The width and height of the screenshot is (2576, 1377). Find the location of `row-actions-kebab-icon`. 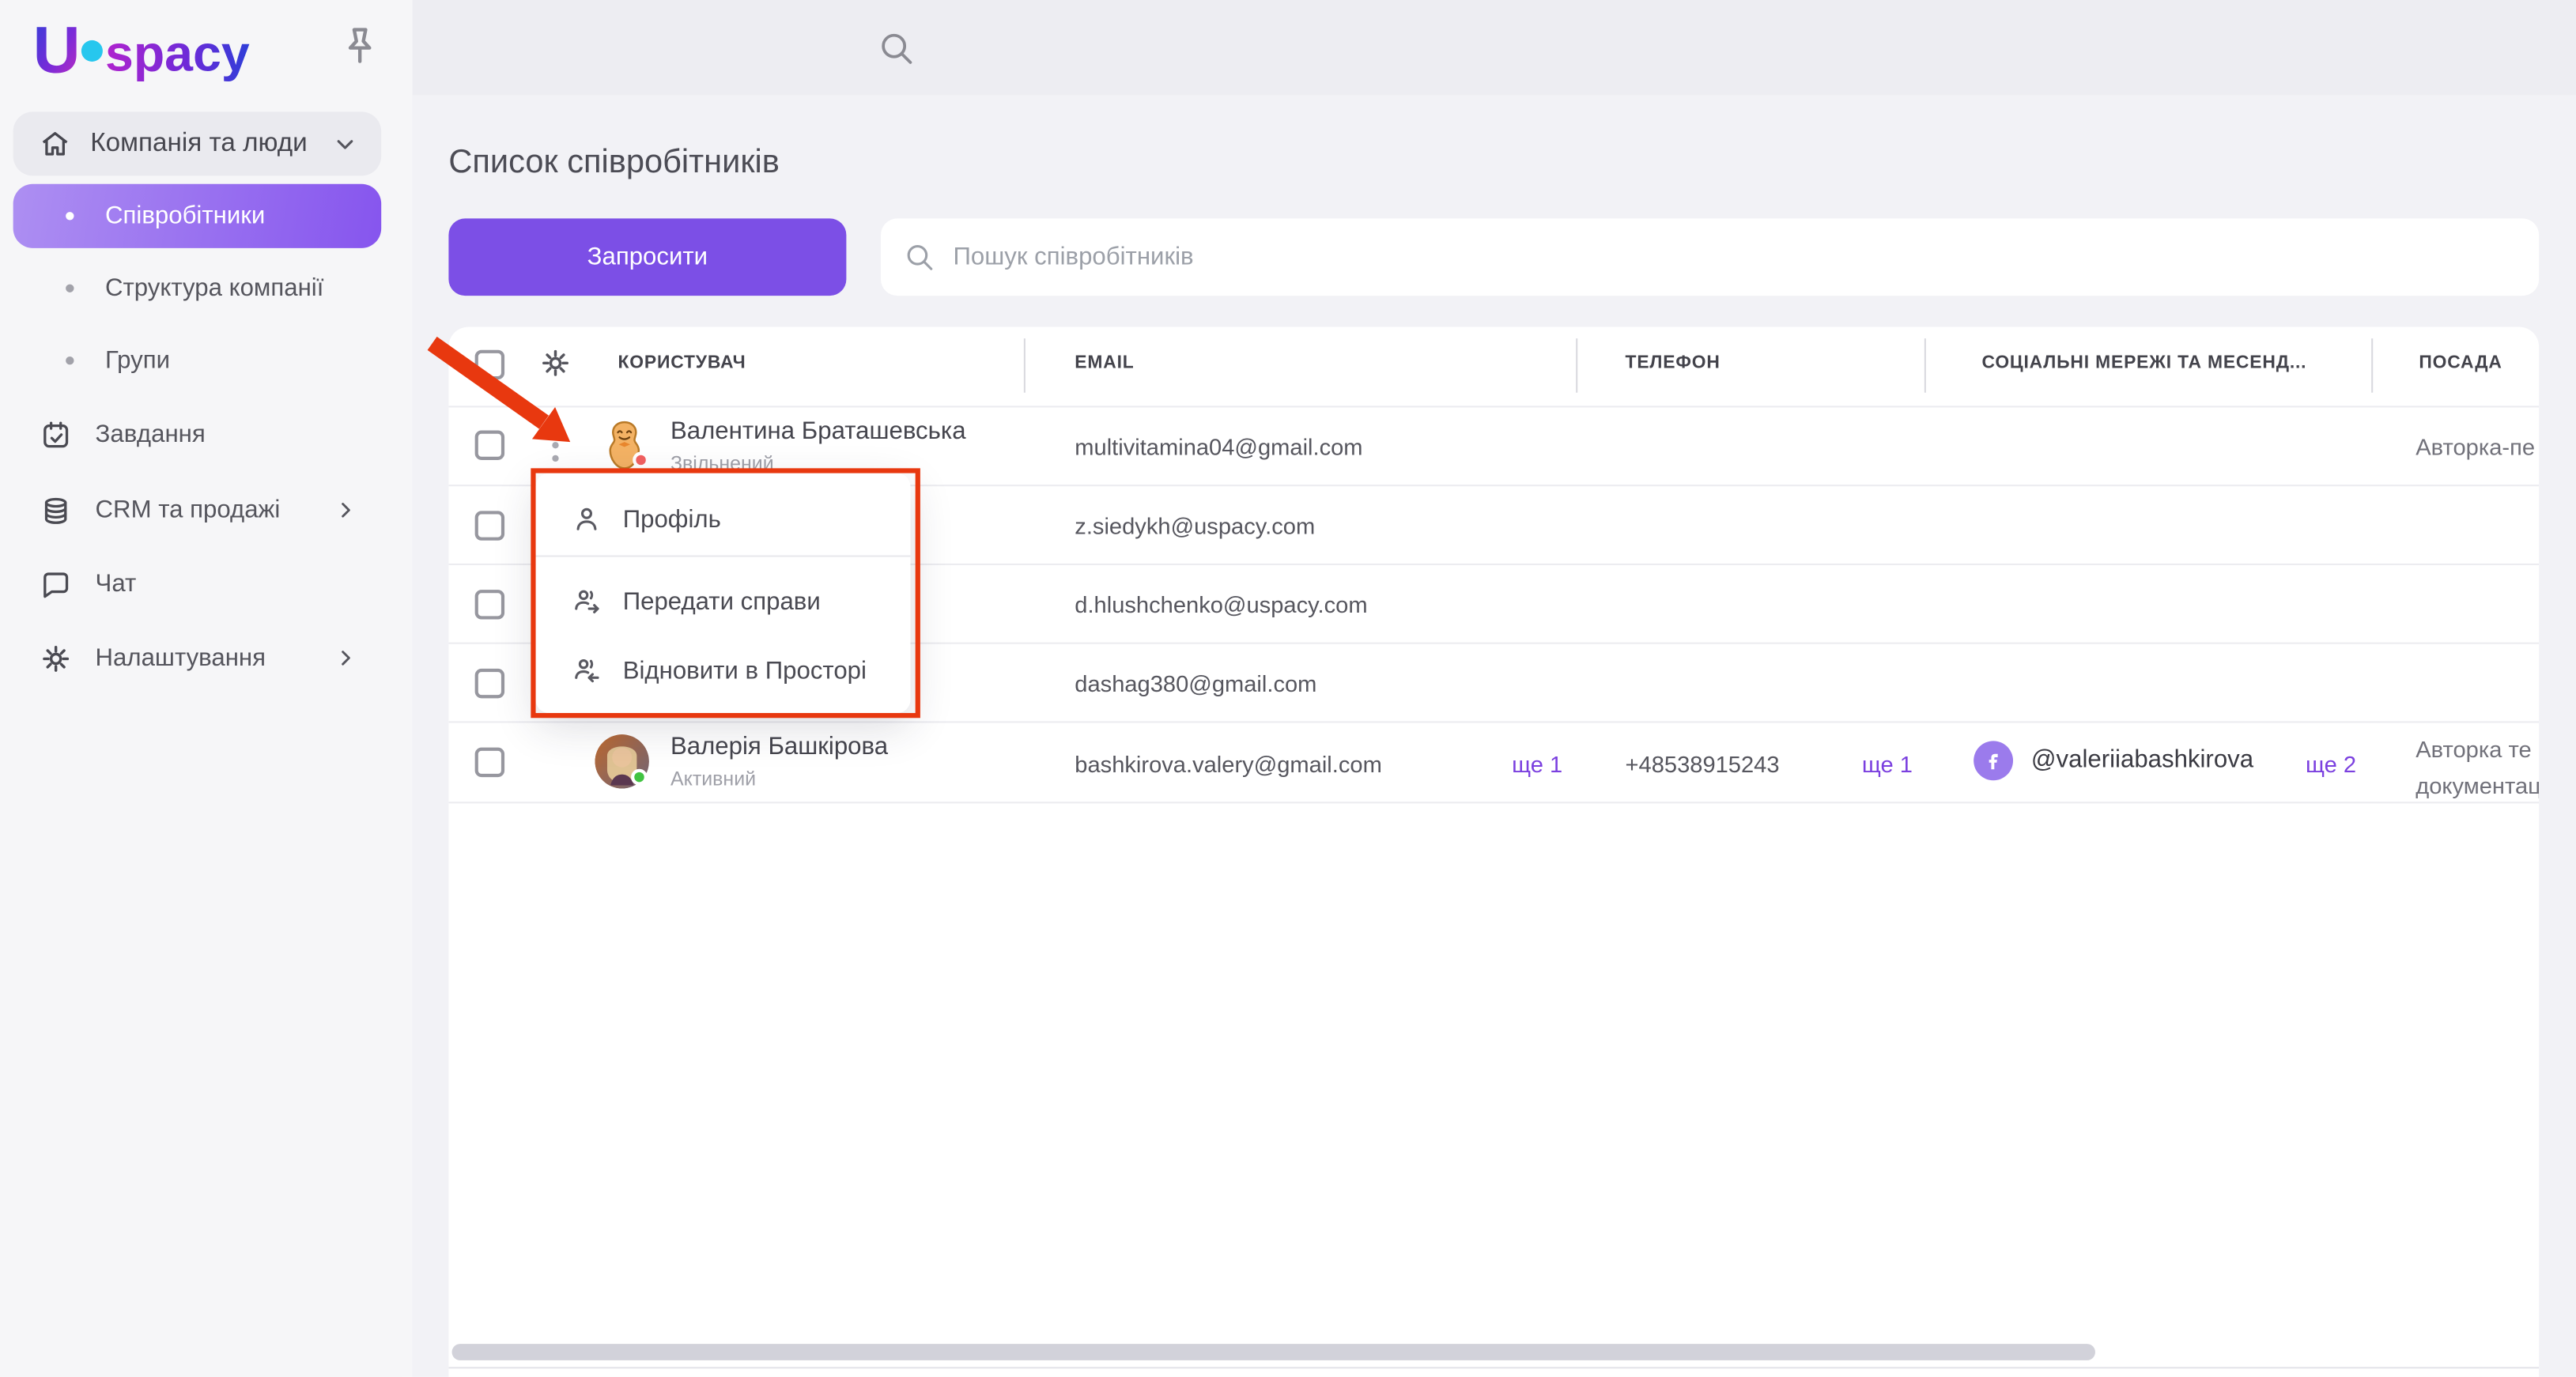

row-actions-kebab-icon is located at coordinates (555, 445).